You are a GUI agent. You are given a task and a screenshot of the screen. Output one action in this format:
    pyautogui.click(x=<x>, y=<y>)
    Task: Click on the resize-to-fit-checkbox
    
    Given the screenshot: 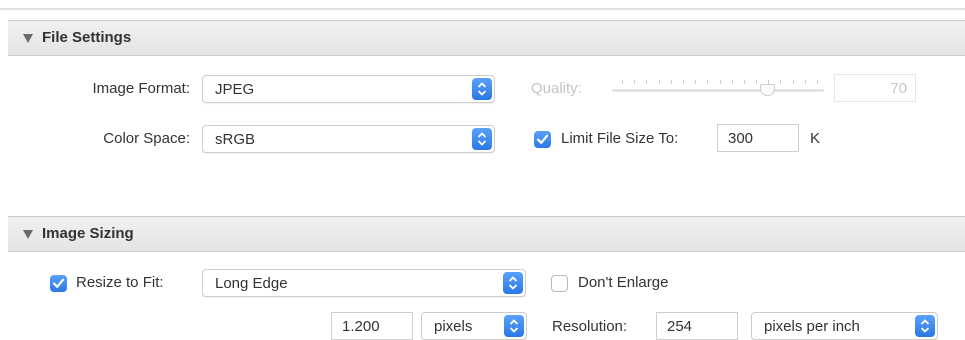 What is the action you would take?
    pyautogui.click(x=58, y=283)
    